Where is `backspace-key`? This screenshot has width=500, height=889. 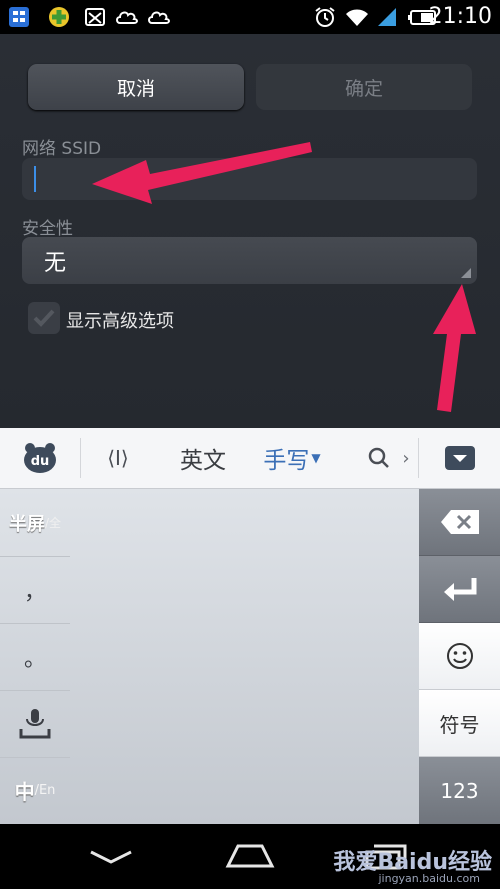
backspace-key is located at coordinates (459, 522).